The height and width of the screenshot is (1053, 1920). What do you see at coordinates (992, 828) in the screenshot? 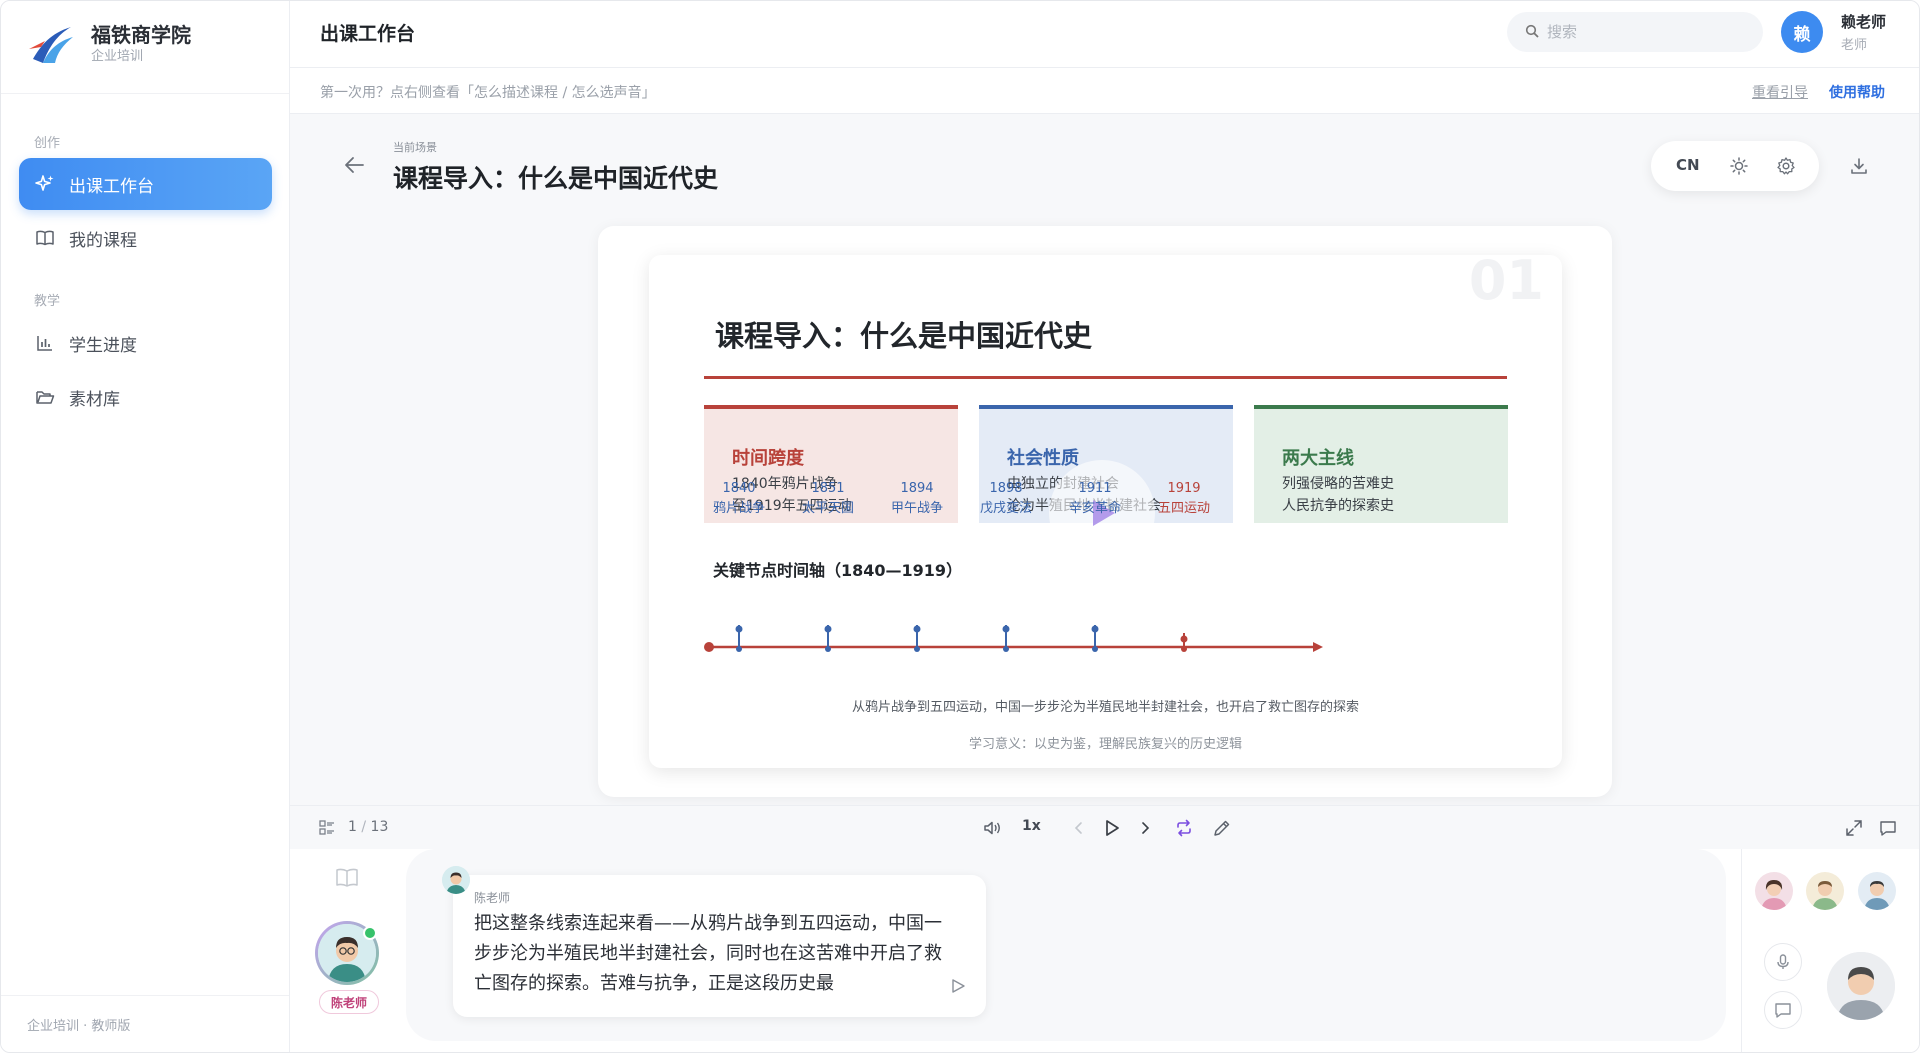
I see `volume-icon` at bounding box center [992, 828].